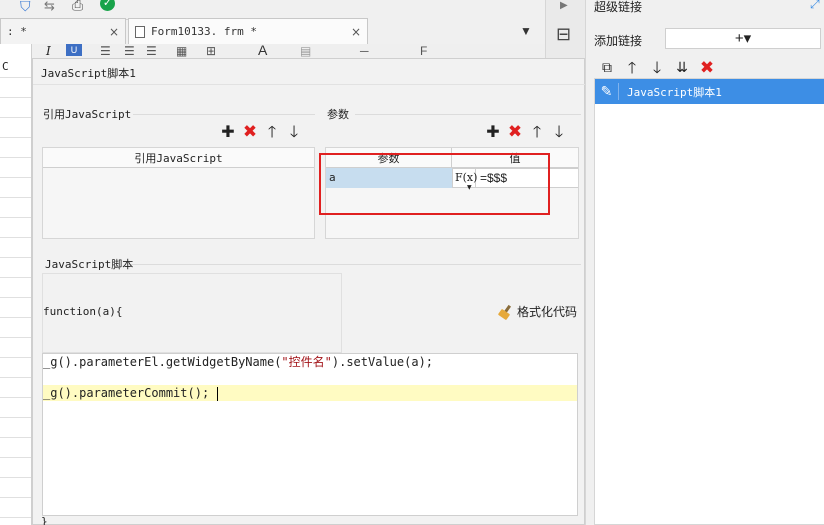  What do you see at coordinates (77, 7) in the screenshot?
I see `preview-icon: ⎙` at bounding box center [77, 7].